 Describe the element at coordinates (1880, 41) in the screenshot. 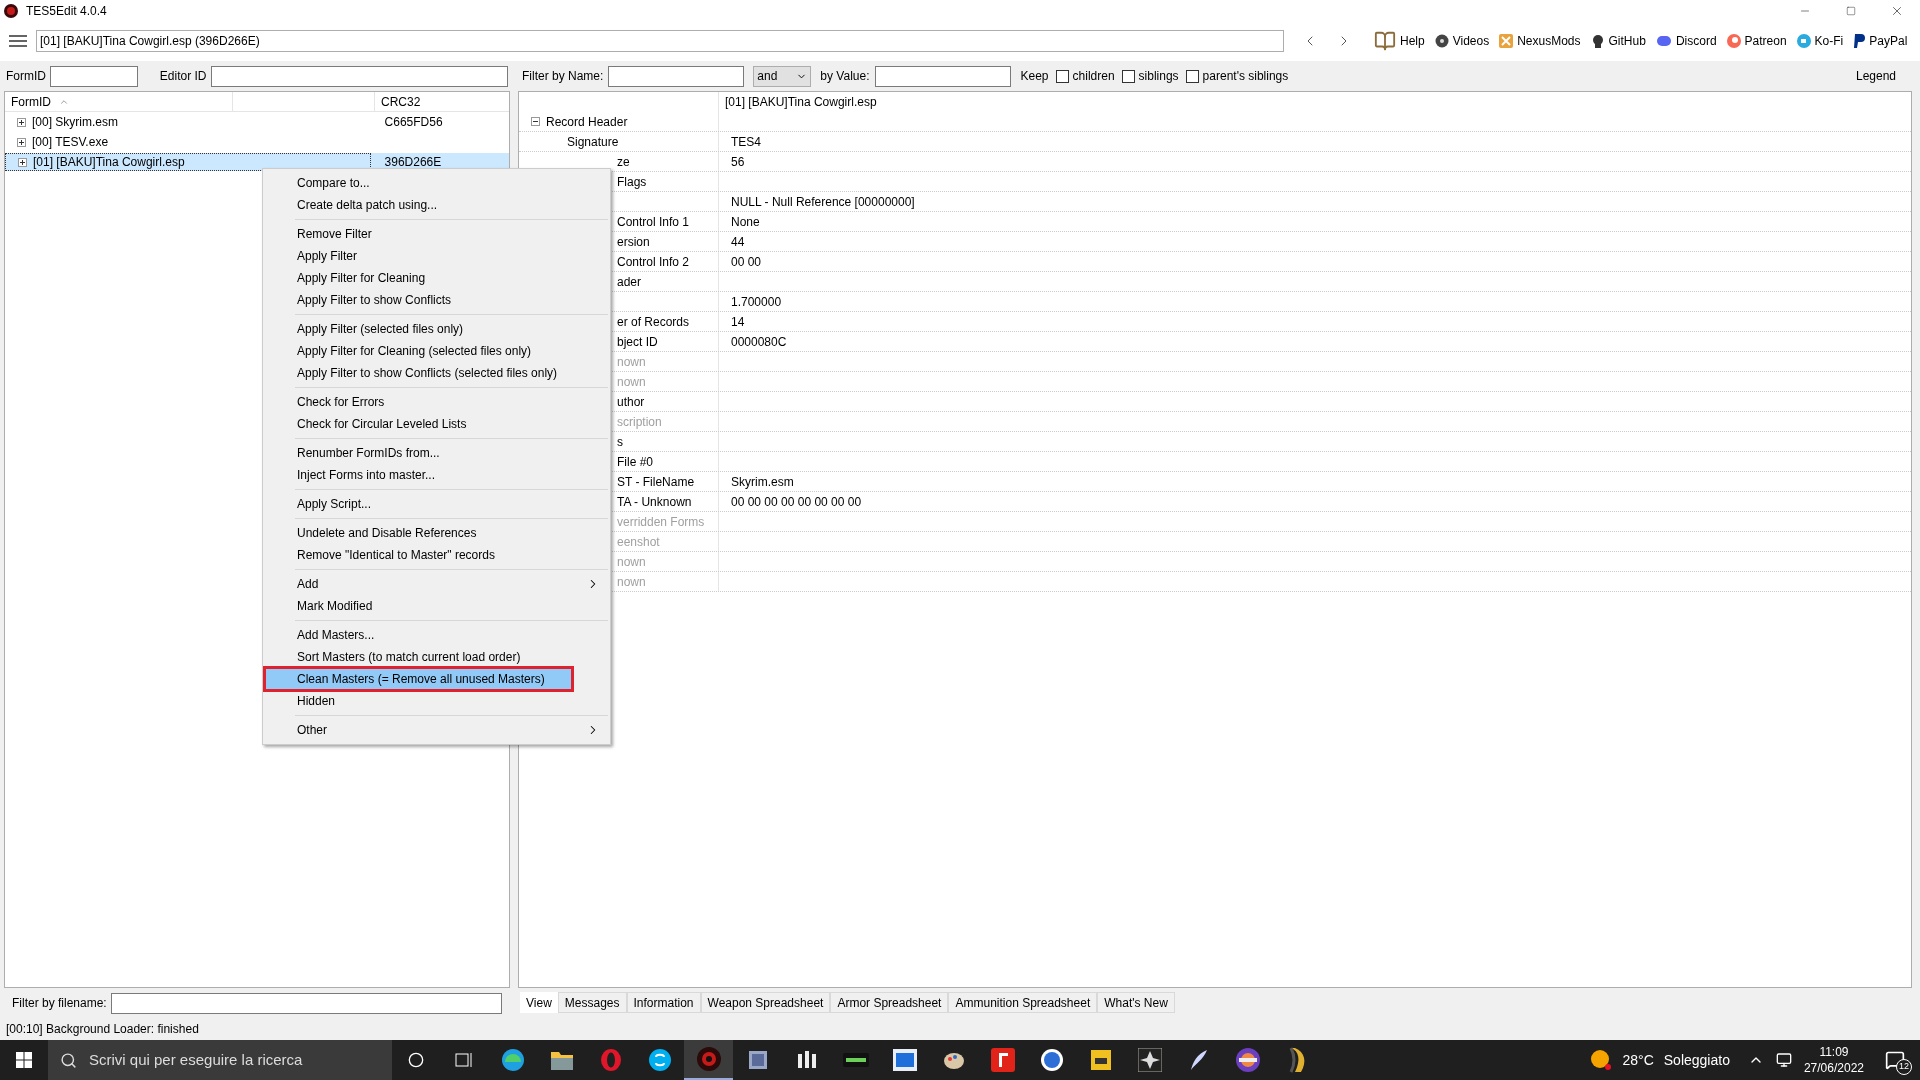

I see `toolbar-link: PayPal` at that location.